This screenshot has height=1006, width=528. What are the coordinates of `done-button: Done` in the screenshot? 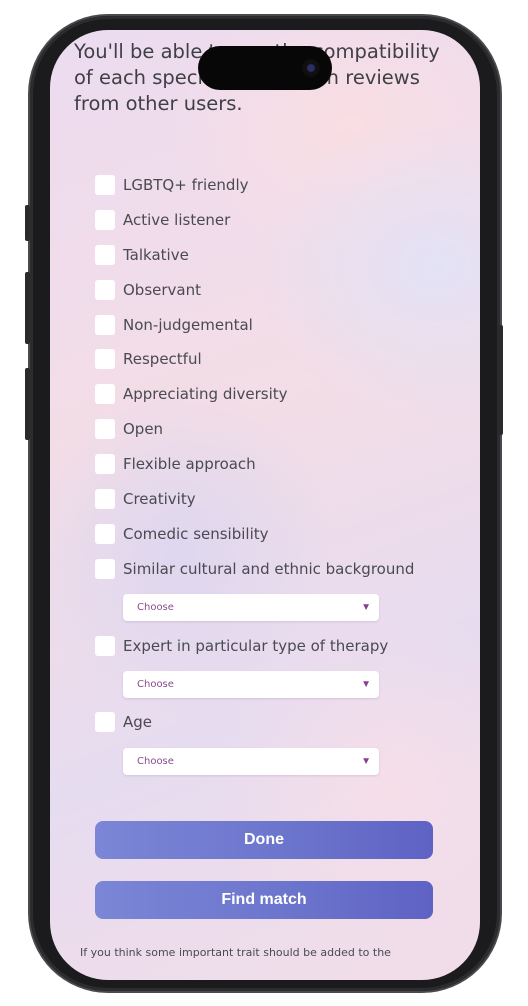 It's located at (264, 840).